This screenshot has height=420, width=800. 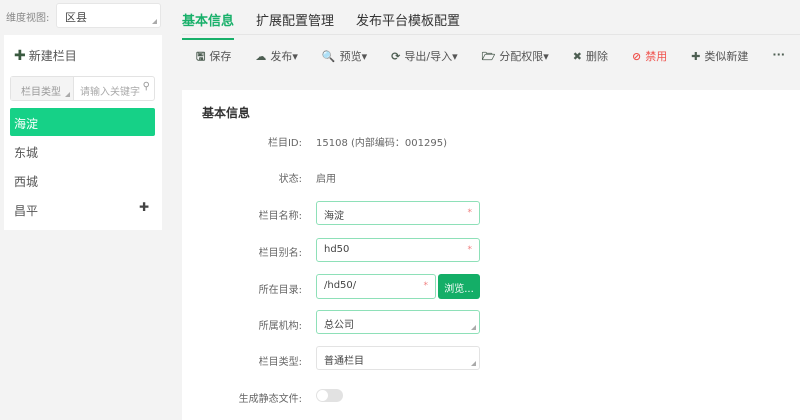 I want to click on disable-button: ⊘ 禁用, so click(x=649, y=57).